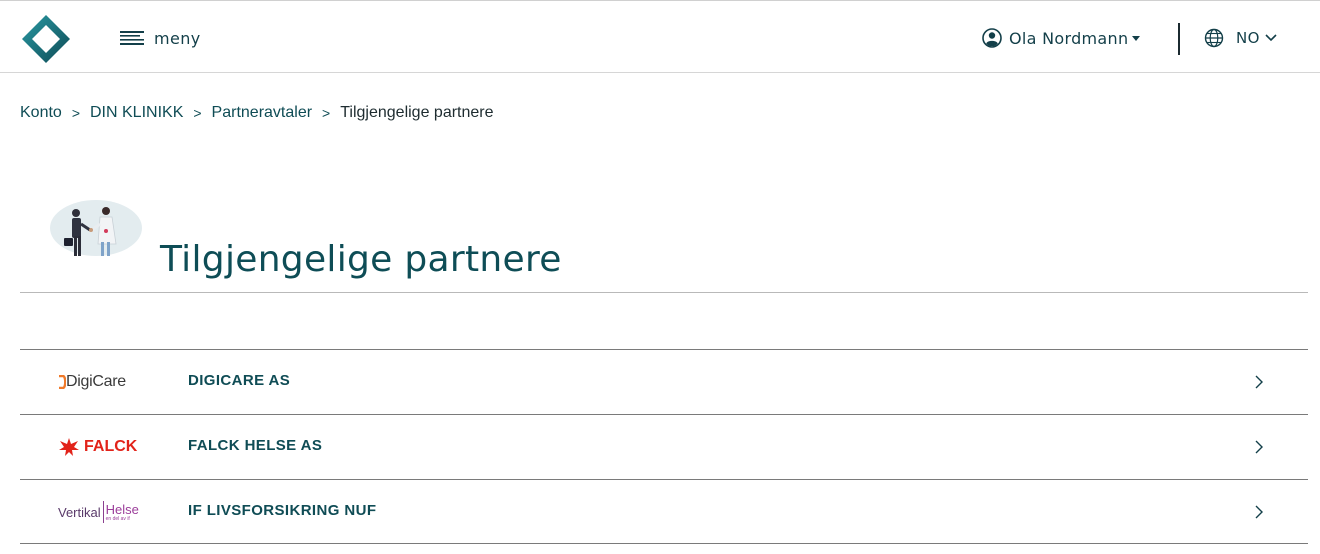  I want to click on breadcrumb-item-partneravtaler: Partneravtaler, so click(262, 113).